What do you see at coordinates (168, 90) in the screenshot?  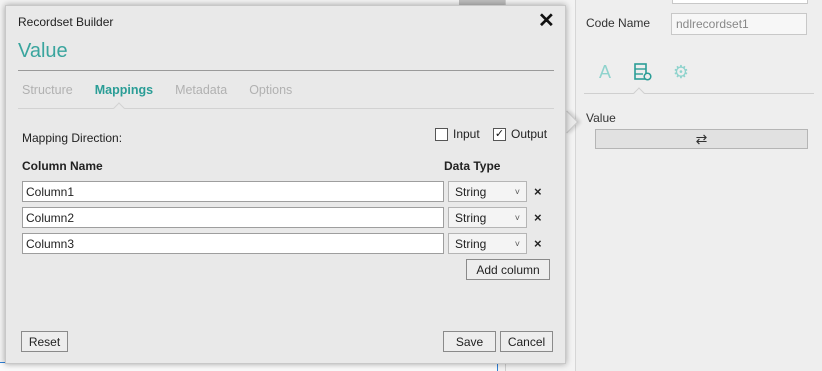 I see `dialog-tabs: Structure Mappings Metadata Options` at bounding box center [168, 90].